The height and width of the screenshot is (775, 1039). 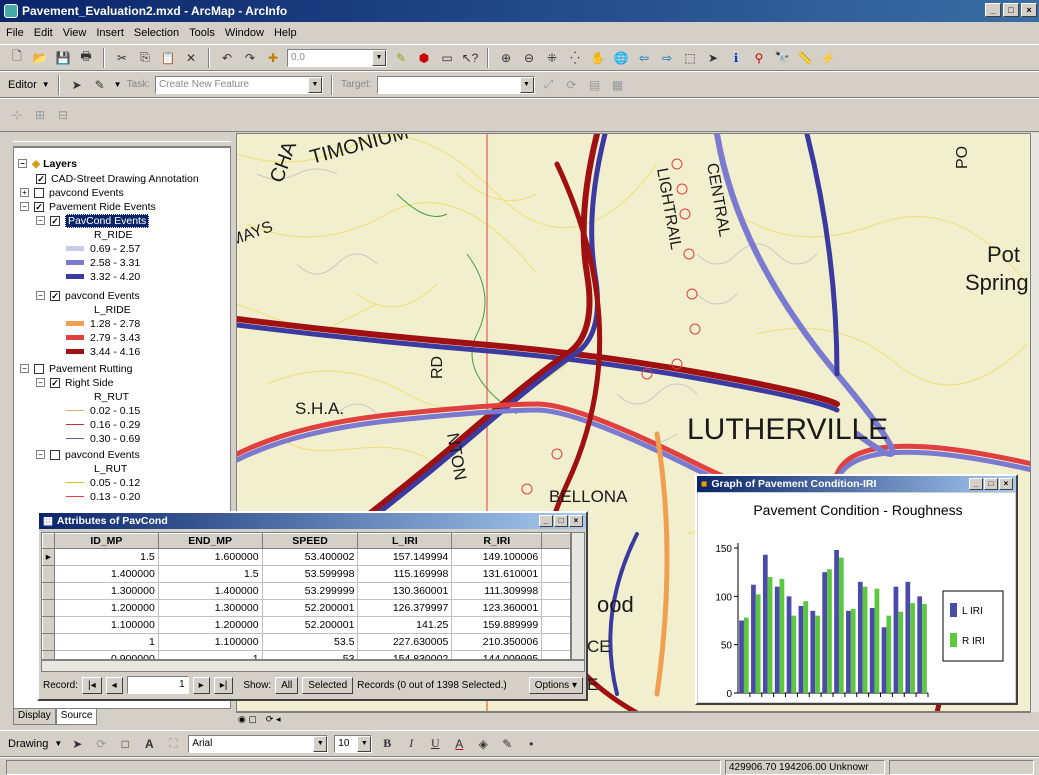 What do you see at coordinates (75, 33) in the screenshot?
I see `menu-view: View` at bounding box center [75, 33].